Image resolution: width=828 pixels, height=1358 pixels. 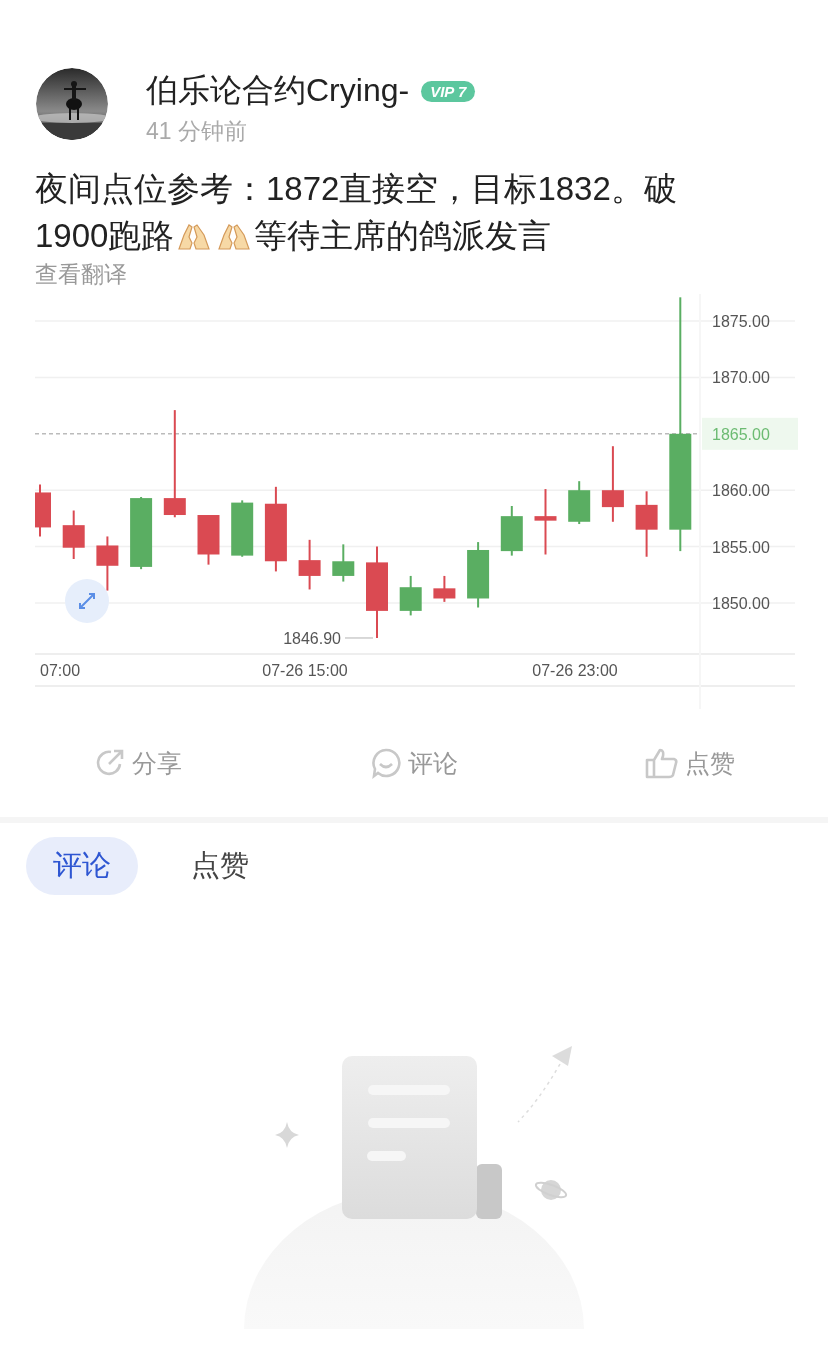 I want to click on vip-badge: VIP 7, so click(x=448, y=91).